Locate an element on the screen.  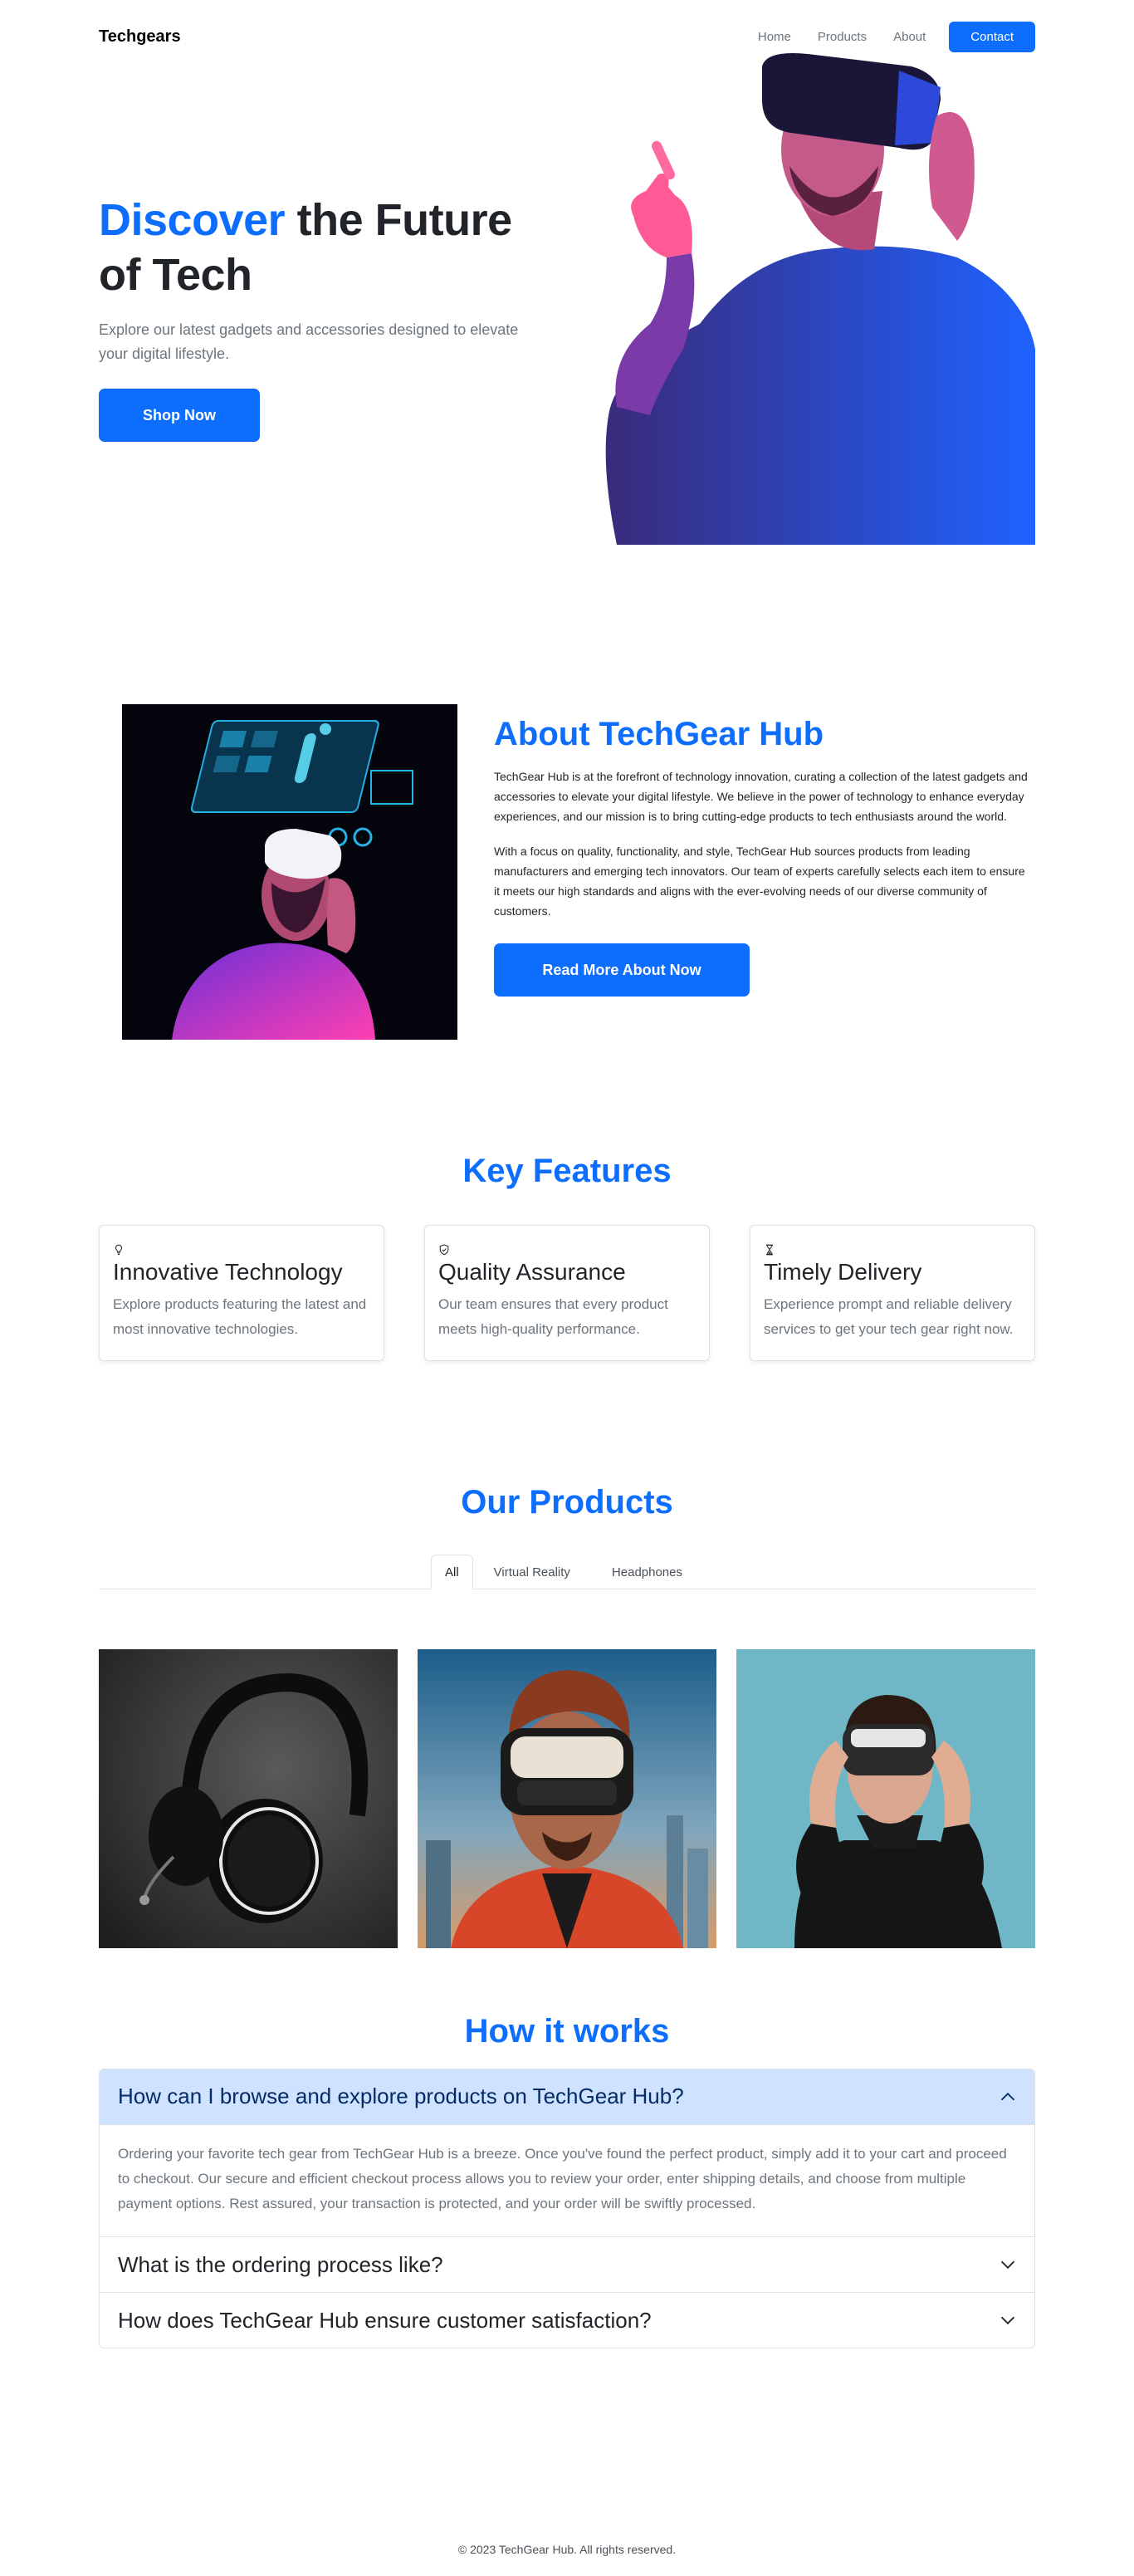
faq-item: What is the ordering process like? is located at coordinates (567, 2264).